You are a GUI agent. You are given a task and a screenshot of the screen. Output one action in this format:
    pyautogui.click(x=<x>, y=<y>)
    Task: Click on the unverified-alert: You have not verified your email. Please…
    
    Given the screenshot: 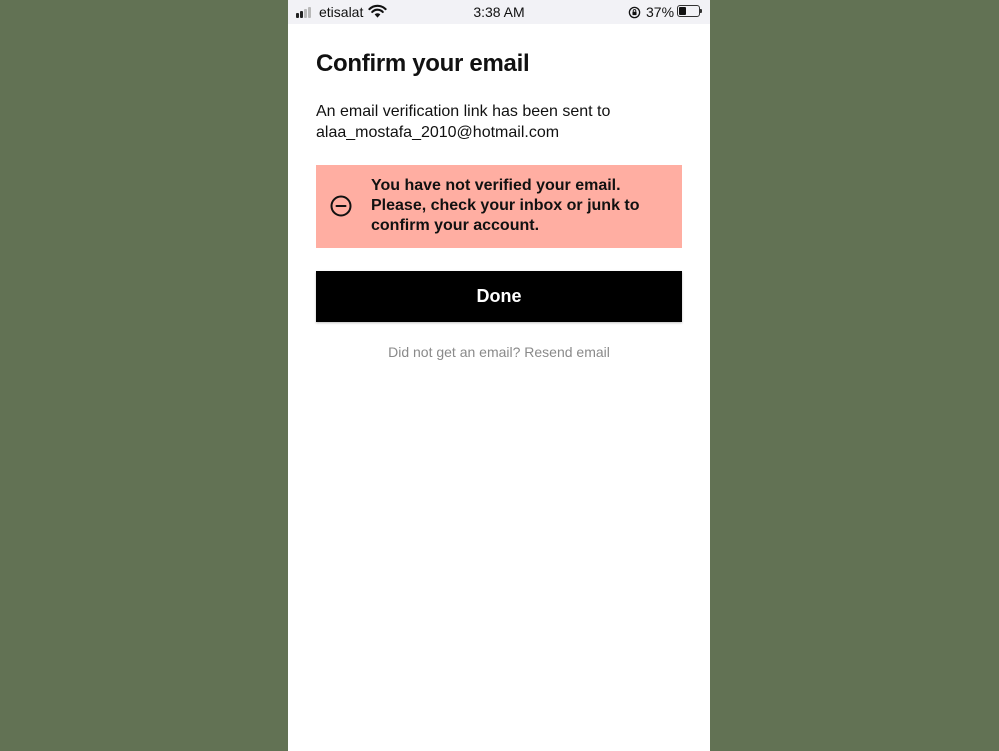 What is the action you would take?
    pyautogui.click(x=499, y=206)
    